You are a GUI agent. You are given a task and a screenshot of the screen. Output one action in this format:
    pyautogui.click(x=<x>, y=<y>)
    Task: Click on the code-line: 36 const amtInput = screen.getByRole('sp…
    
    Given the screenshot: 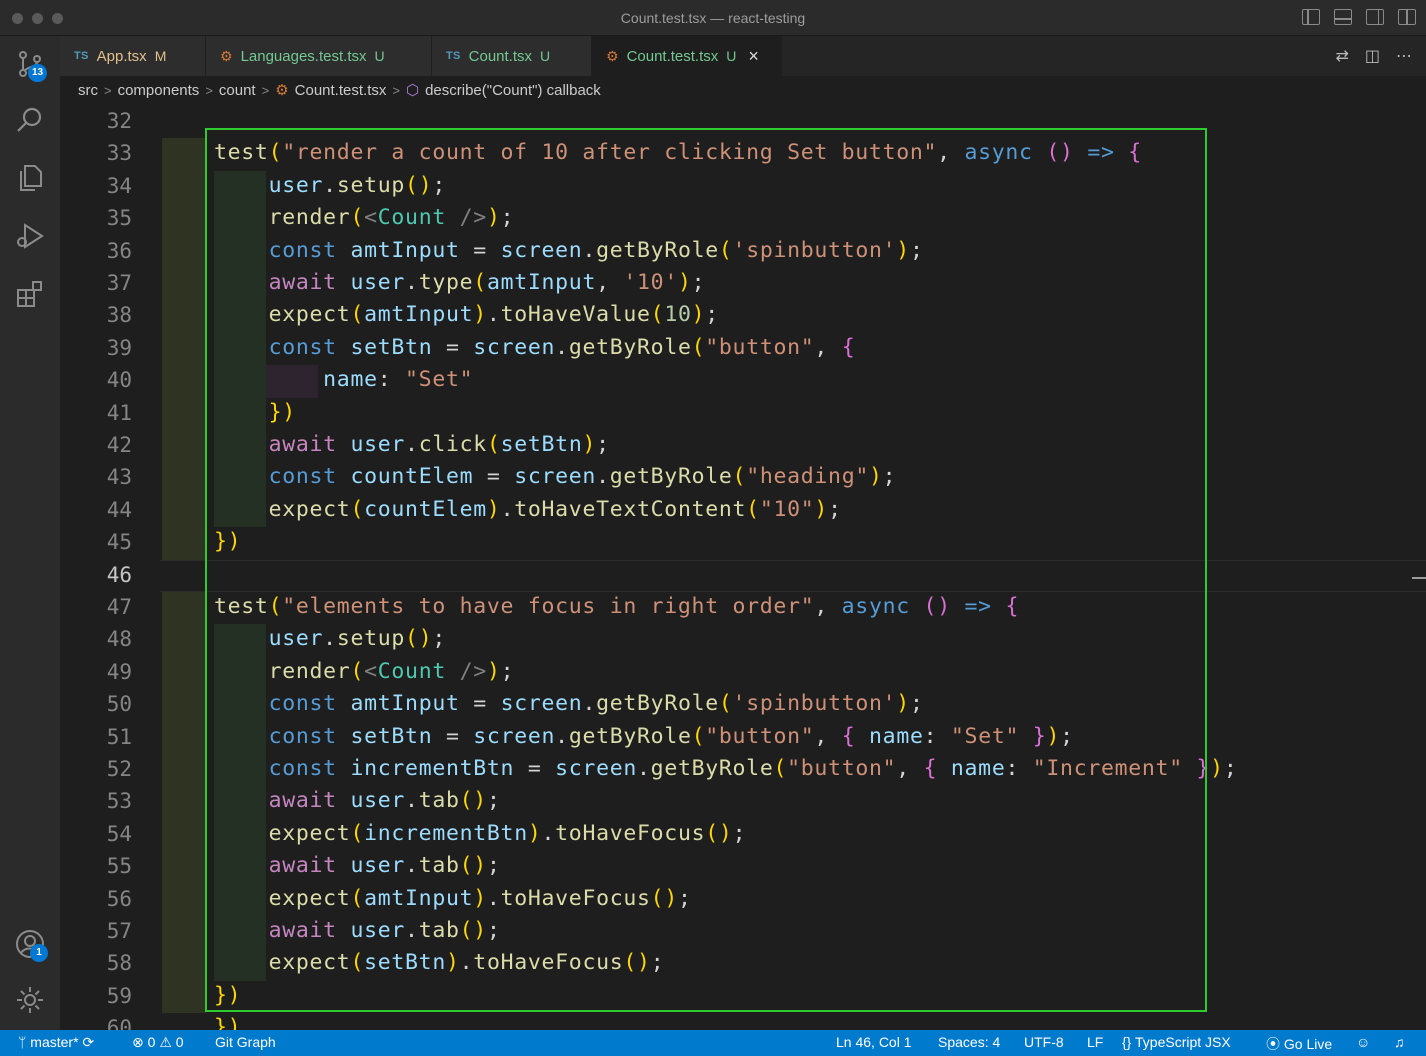 What is the action you would take?
    pyautogui.click(x=743, y=251)
    